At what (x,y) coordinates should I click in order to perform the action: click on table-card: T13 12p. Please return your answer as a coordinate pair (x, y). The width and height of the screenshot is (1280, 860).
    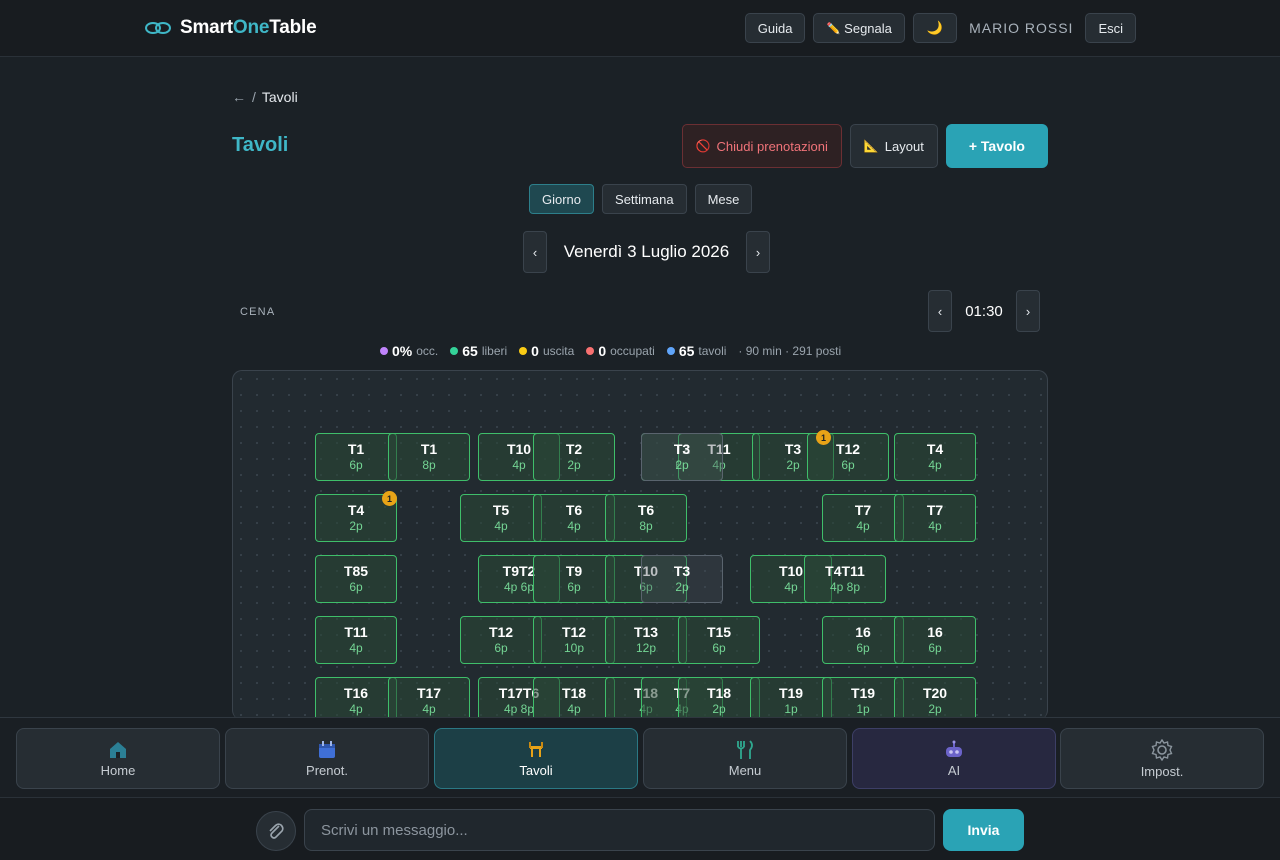
    Looking at the image, I should click on (646, 640).